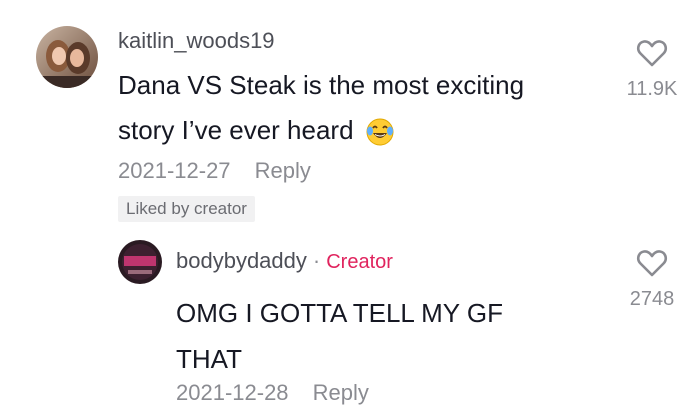  I want to click on like-count: 2748, so click(652, 299).